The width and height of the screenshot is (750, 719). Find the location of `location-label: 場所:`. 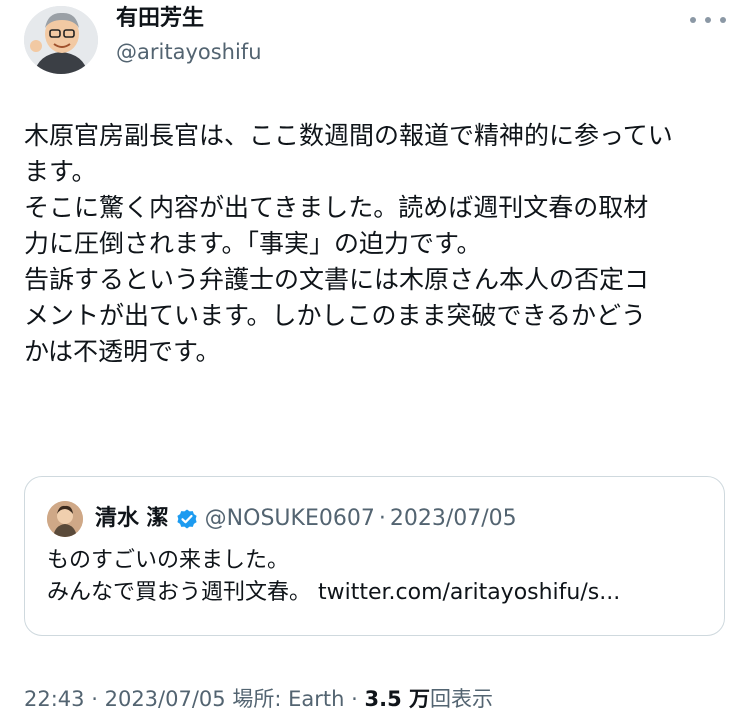

location-label: 場所: is located at coordinates (257, 699).